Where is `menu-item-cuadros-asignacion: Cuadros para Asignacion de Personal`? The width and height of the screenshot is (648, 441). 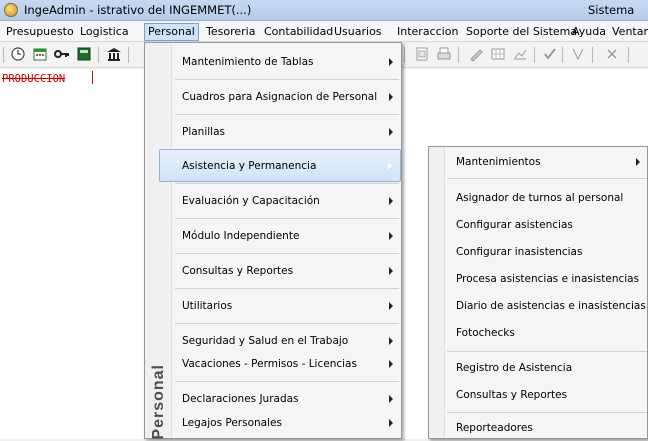 menu-item-cuadros-asignacion: Cuadros para Asignacion de Personal is located at coordinates (273, 96).